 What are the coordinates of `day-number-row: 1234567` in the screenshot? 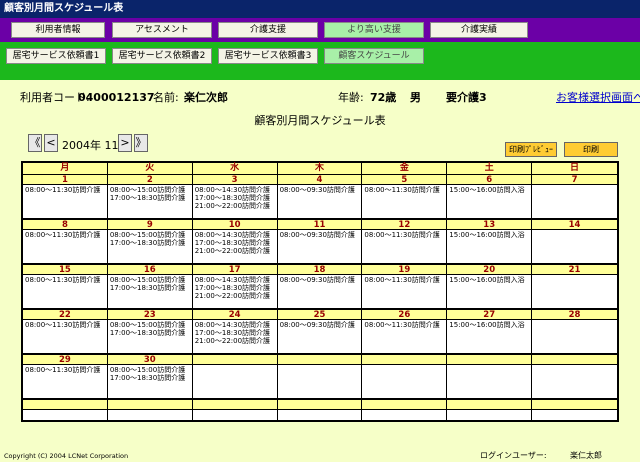 It's located at (320, 180).